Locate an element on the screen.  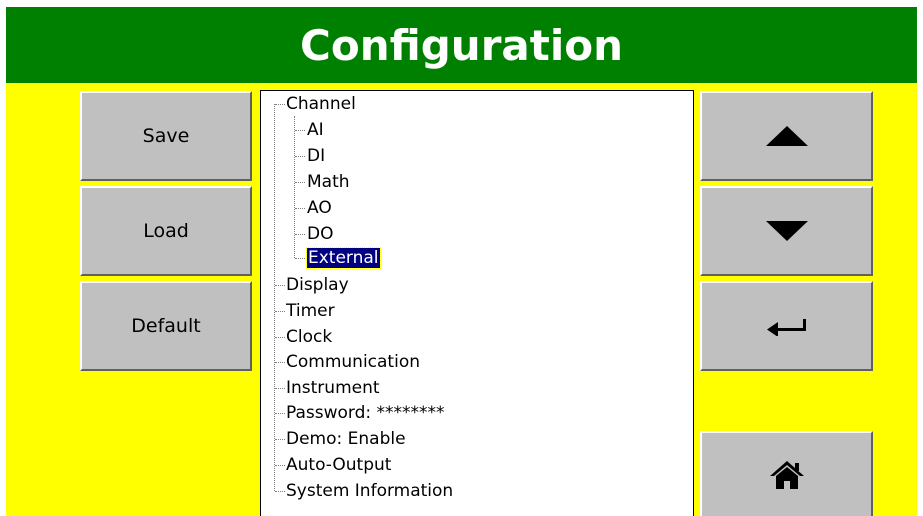
tree-item-label: AI is located at coordinates (315, 130).